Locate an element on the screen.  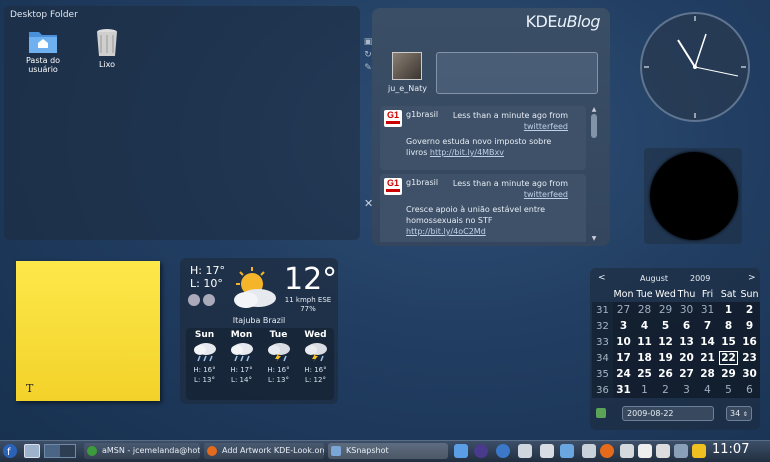
calendar-day: 17 is located at coordinates (623, 358).